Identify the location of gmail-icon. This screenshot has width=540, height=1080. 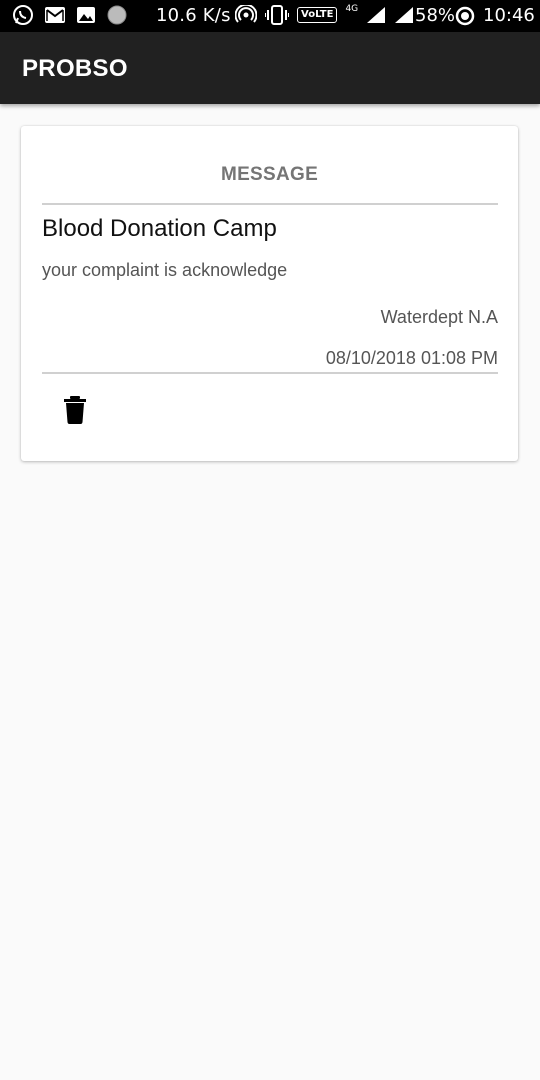
(55, 15).